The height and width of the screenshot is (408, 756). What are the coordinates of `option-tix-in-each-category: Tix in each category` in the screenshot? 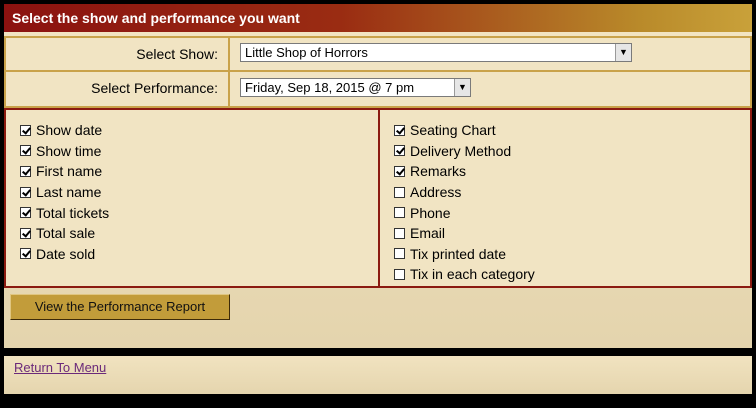 It's located at (464, 274).